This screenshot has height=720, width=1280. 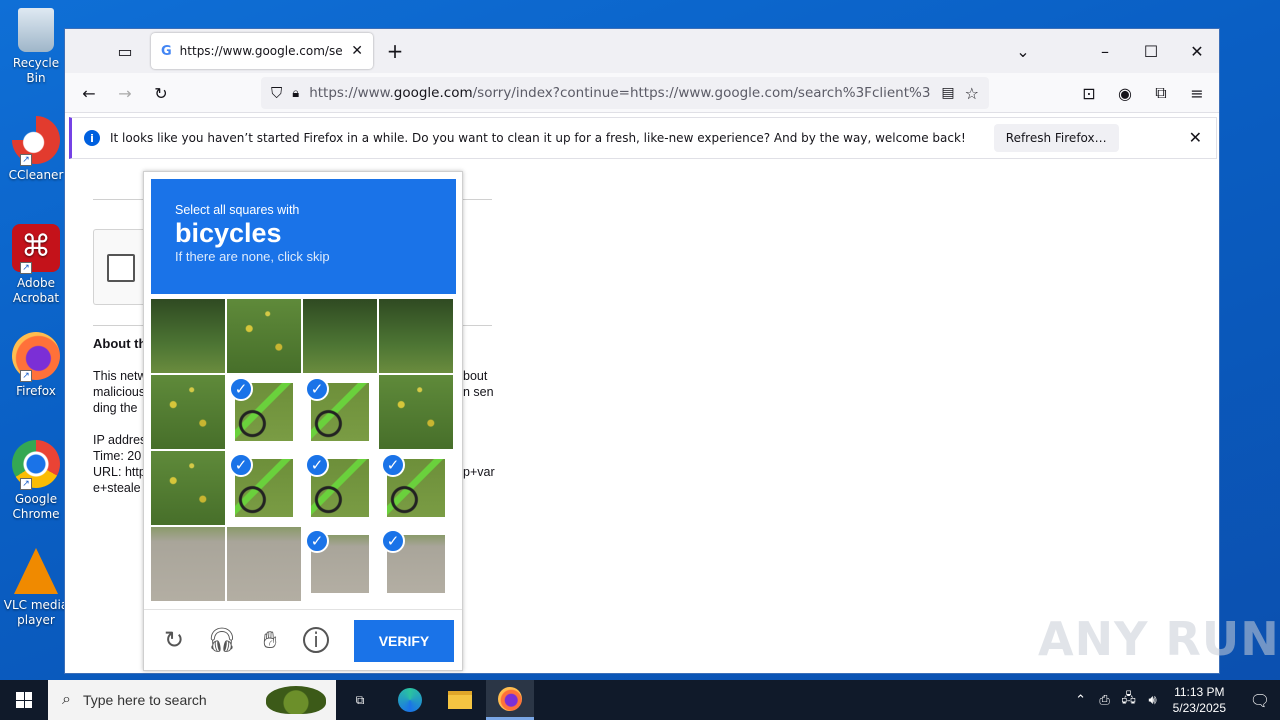 I want to click on captcha-footer: ↻ 🎧︎ ✋︎ i VERIFY, so click(x=303, y=640).